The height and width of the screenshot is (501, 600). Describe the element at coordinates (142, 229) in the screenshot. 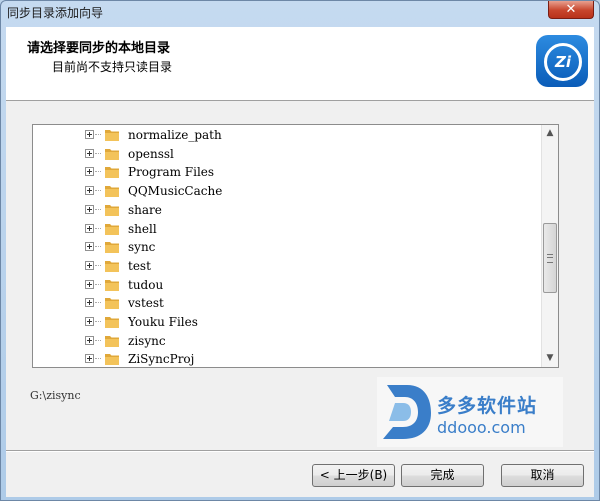

I see `folder-label: shell` at that location.